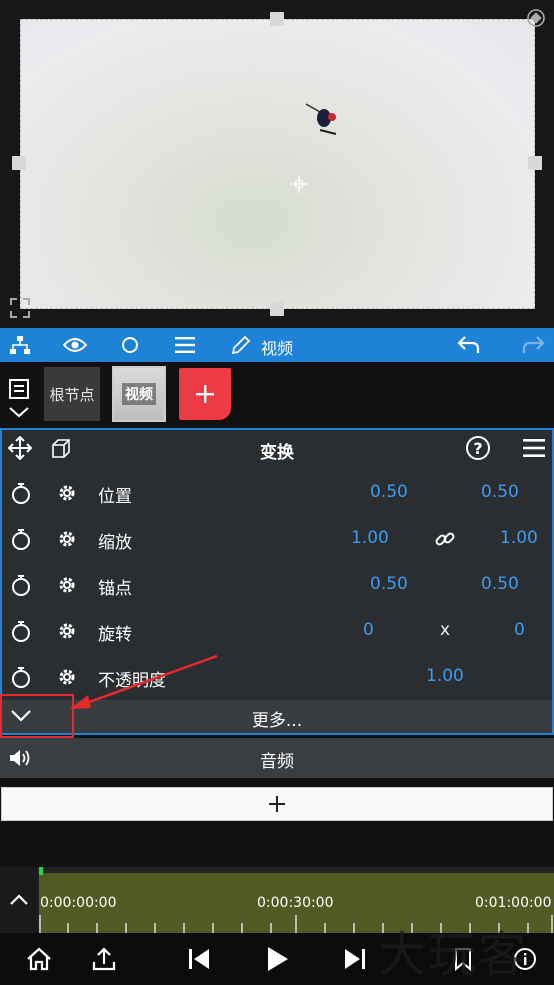 The image size is (554, 985). I want to click on root-node-button: 根节点, so click(72, 394).